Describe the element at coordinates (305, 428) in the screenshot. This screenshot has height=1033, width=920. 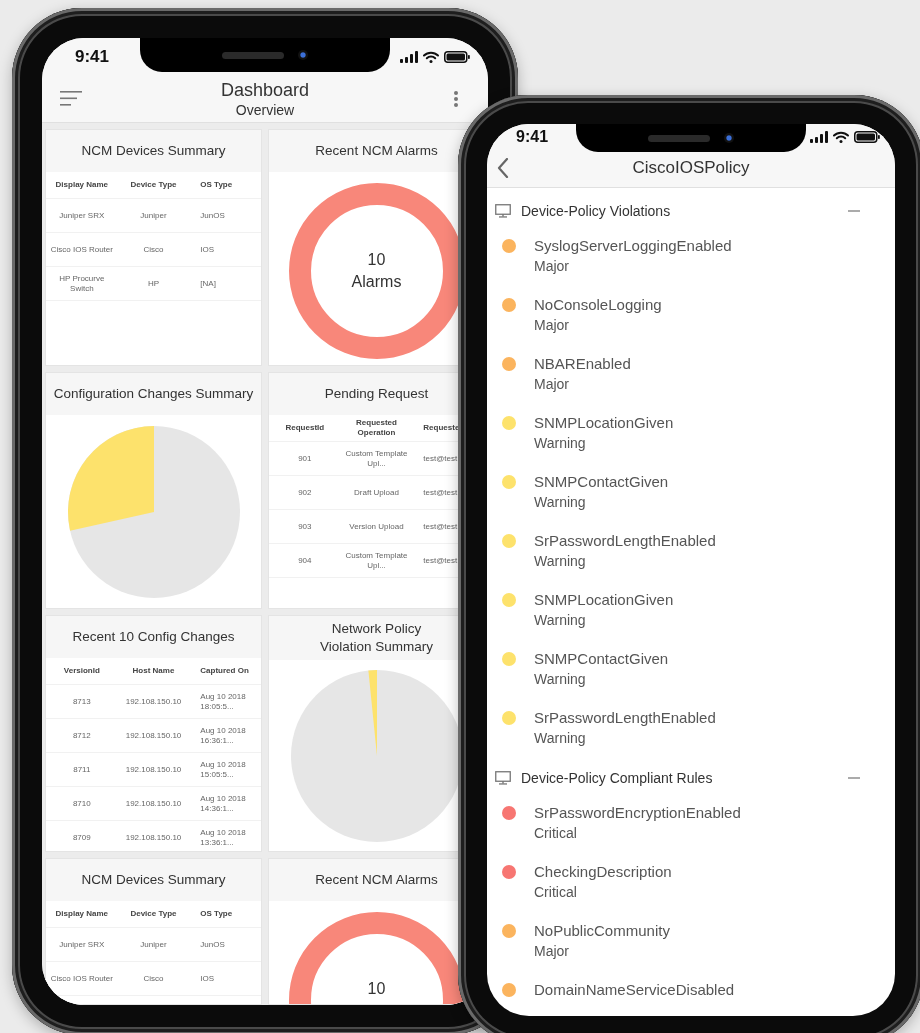
I see `table-header-cell-text: RequestId` at that location.